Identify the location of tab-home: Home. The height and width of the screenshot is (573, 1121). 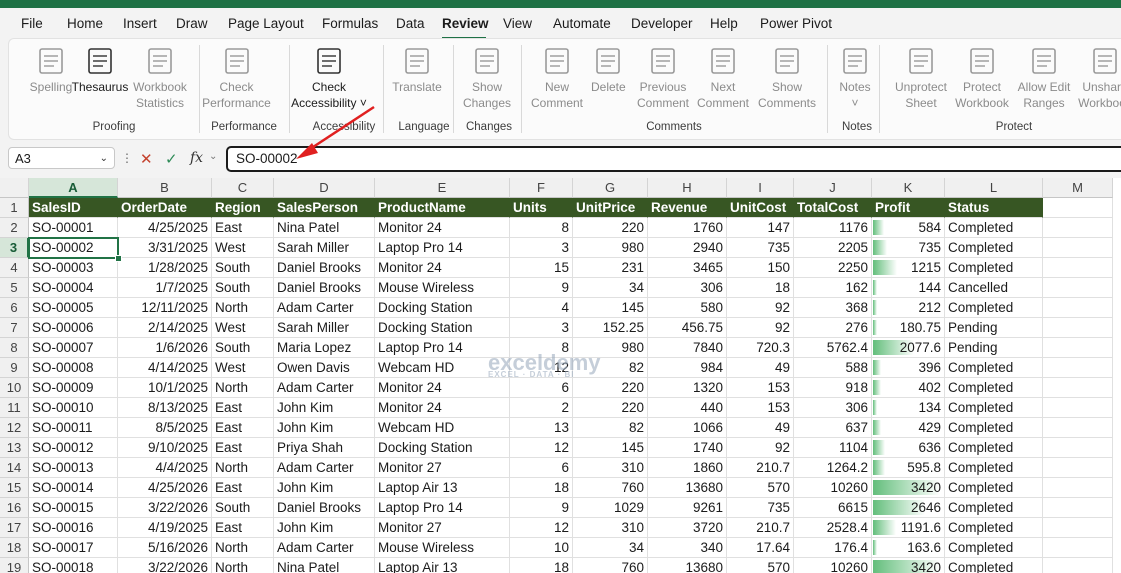
(85, 23).